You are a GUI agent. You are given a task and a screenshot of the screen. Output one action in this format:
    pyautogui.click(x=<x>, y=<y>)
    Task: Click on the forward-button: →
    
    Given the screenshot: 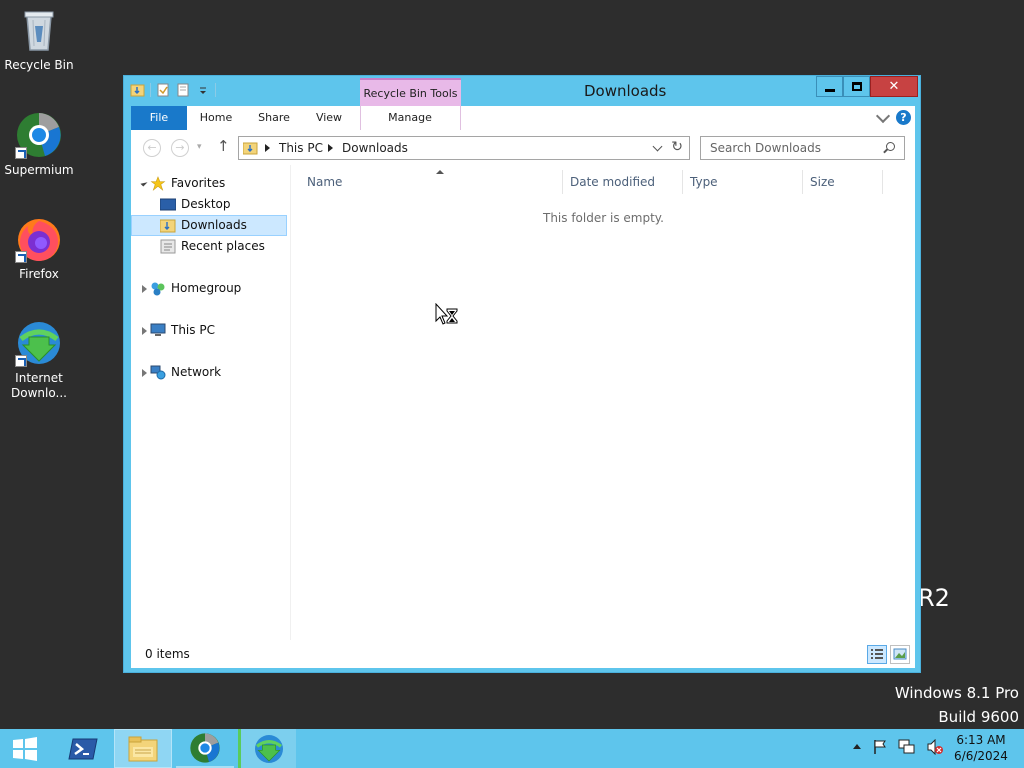 What is the action you would take?
    pyautogui.click(x=180, y=148)
    